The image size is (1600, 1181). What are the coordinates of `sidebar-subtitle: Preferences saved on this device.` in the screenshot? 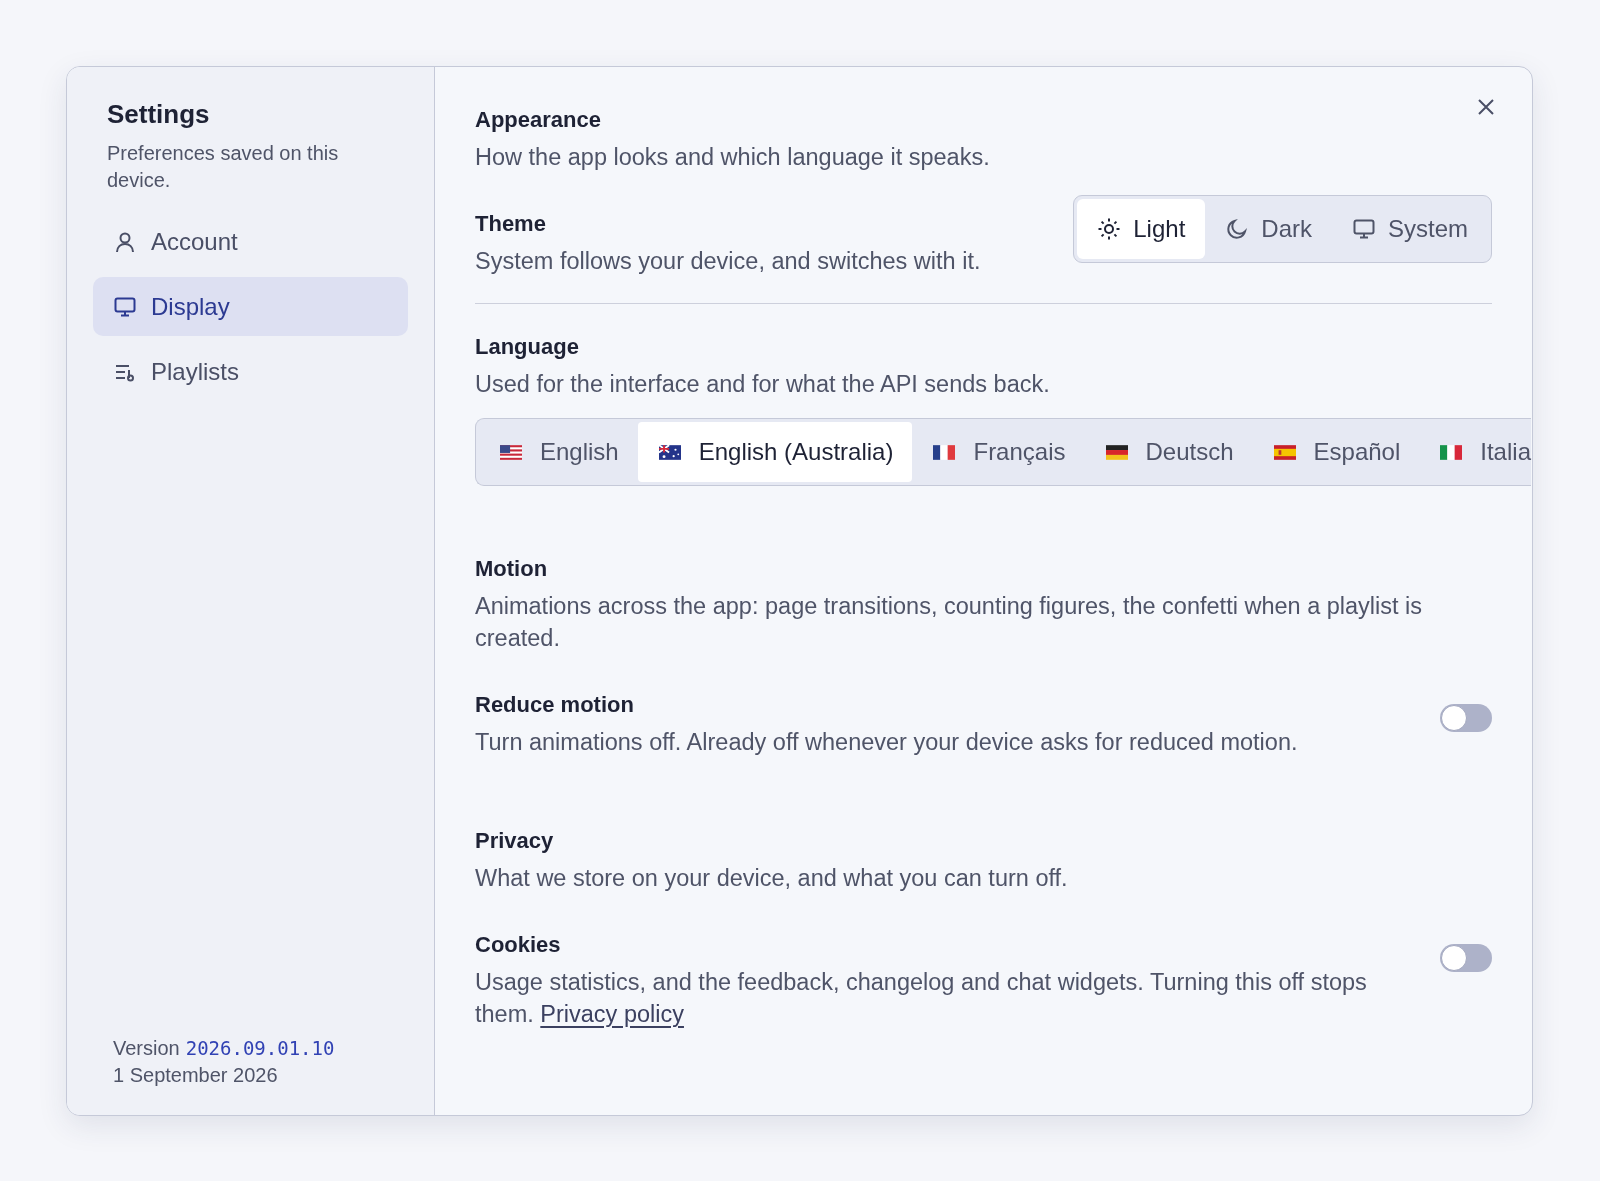 It's located at (223, 167).